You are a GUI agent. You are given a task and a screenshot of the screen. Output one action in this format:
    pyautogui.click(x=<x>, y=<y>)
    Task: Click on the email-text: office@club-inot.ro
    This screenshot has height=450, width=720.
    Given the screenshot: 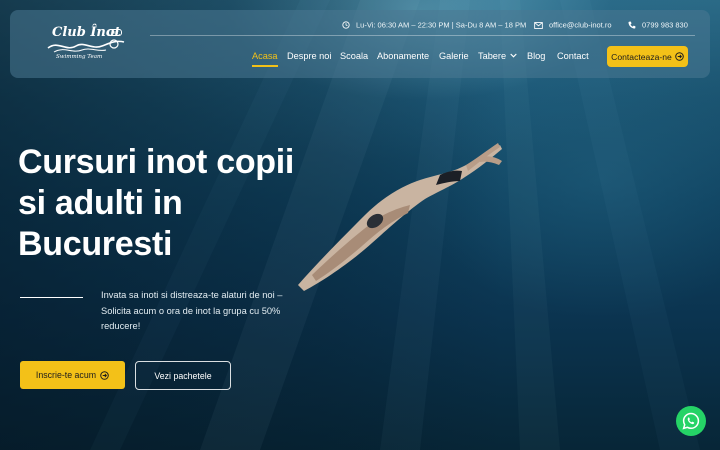 What is the action you would take?
    pyautogui.click(x=580, y=25)
    